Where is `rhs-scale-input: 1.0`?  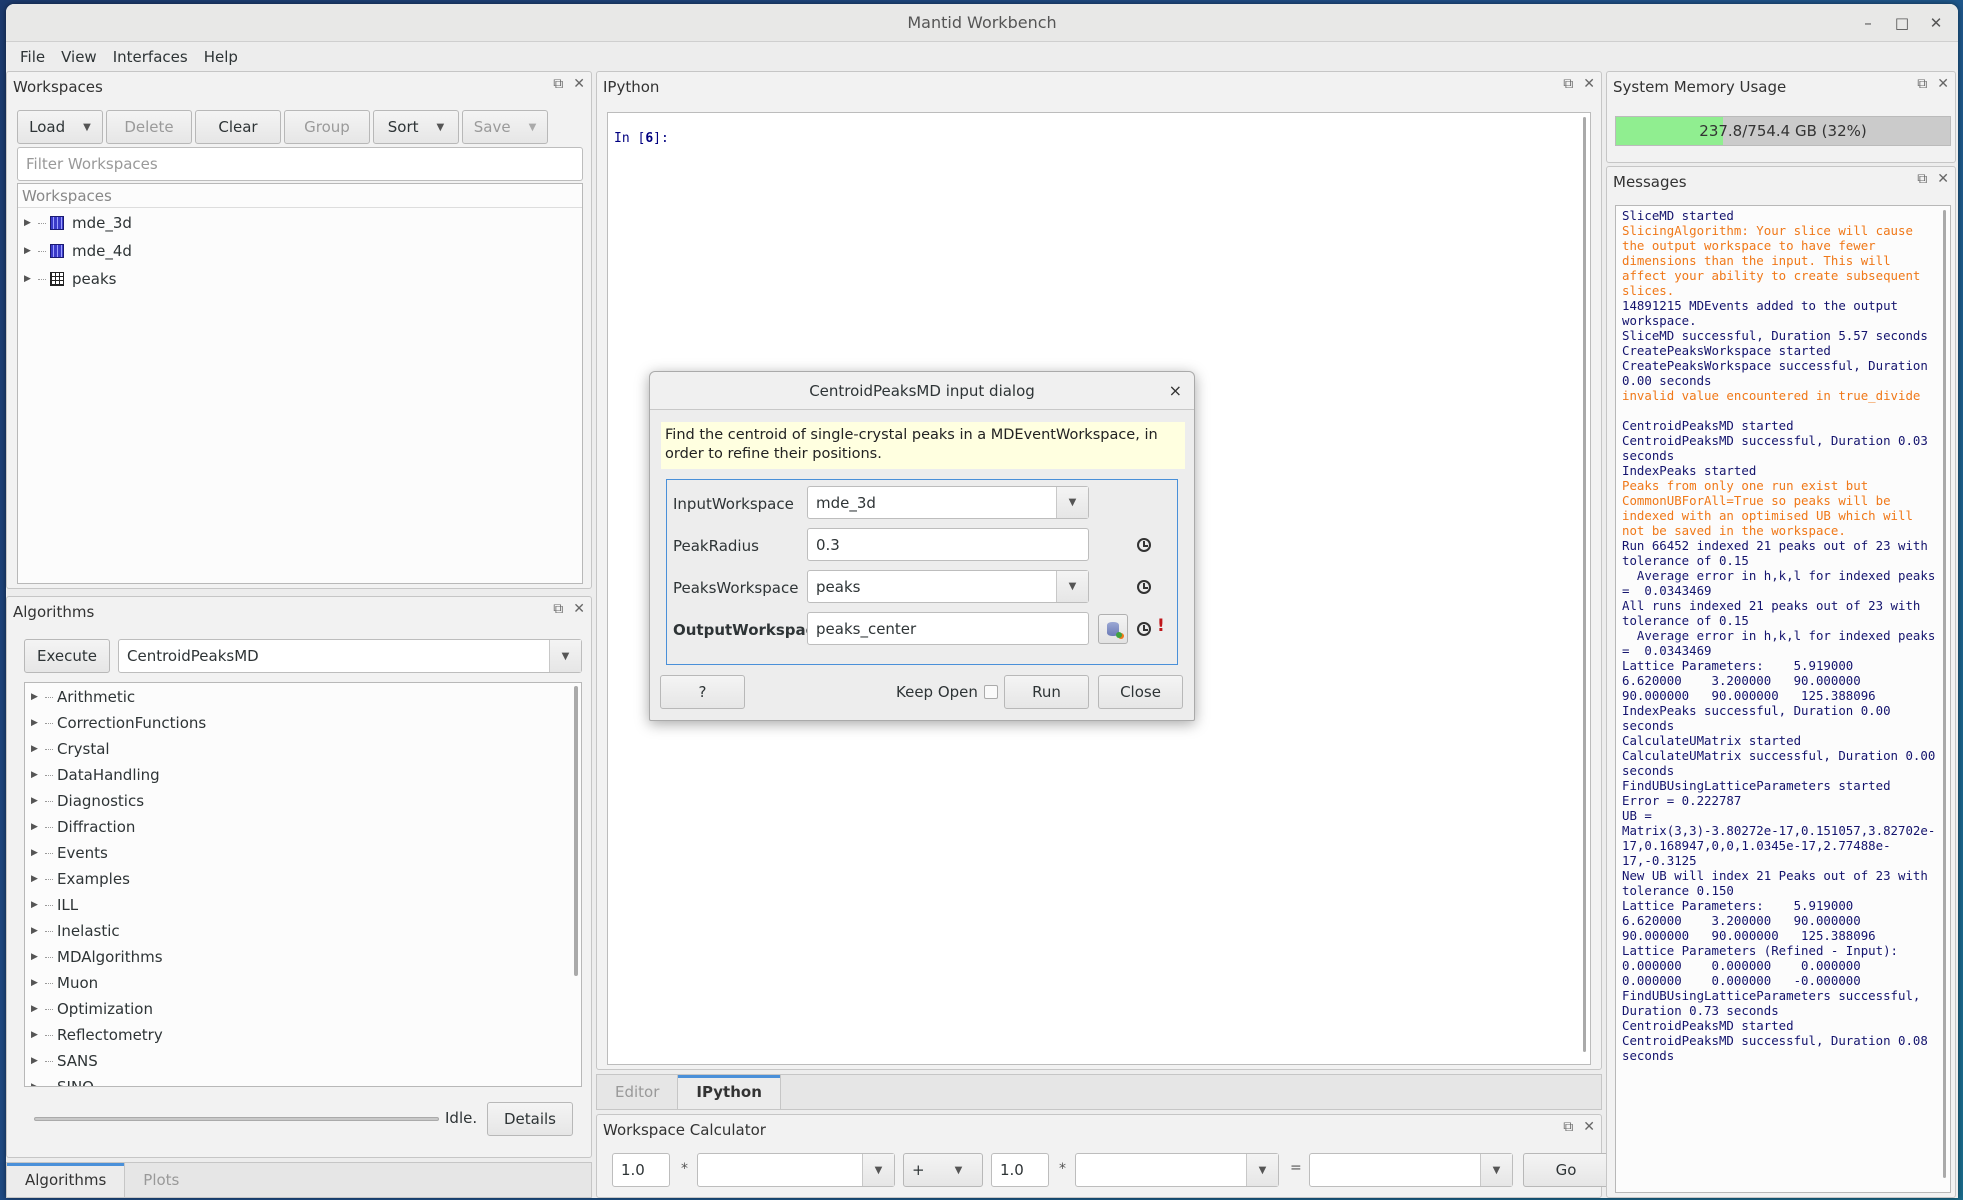 rhs-scale-input: 1.0 is located at coordinates (1020, 1170).